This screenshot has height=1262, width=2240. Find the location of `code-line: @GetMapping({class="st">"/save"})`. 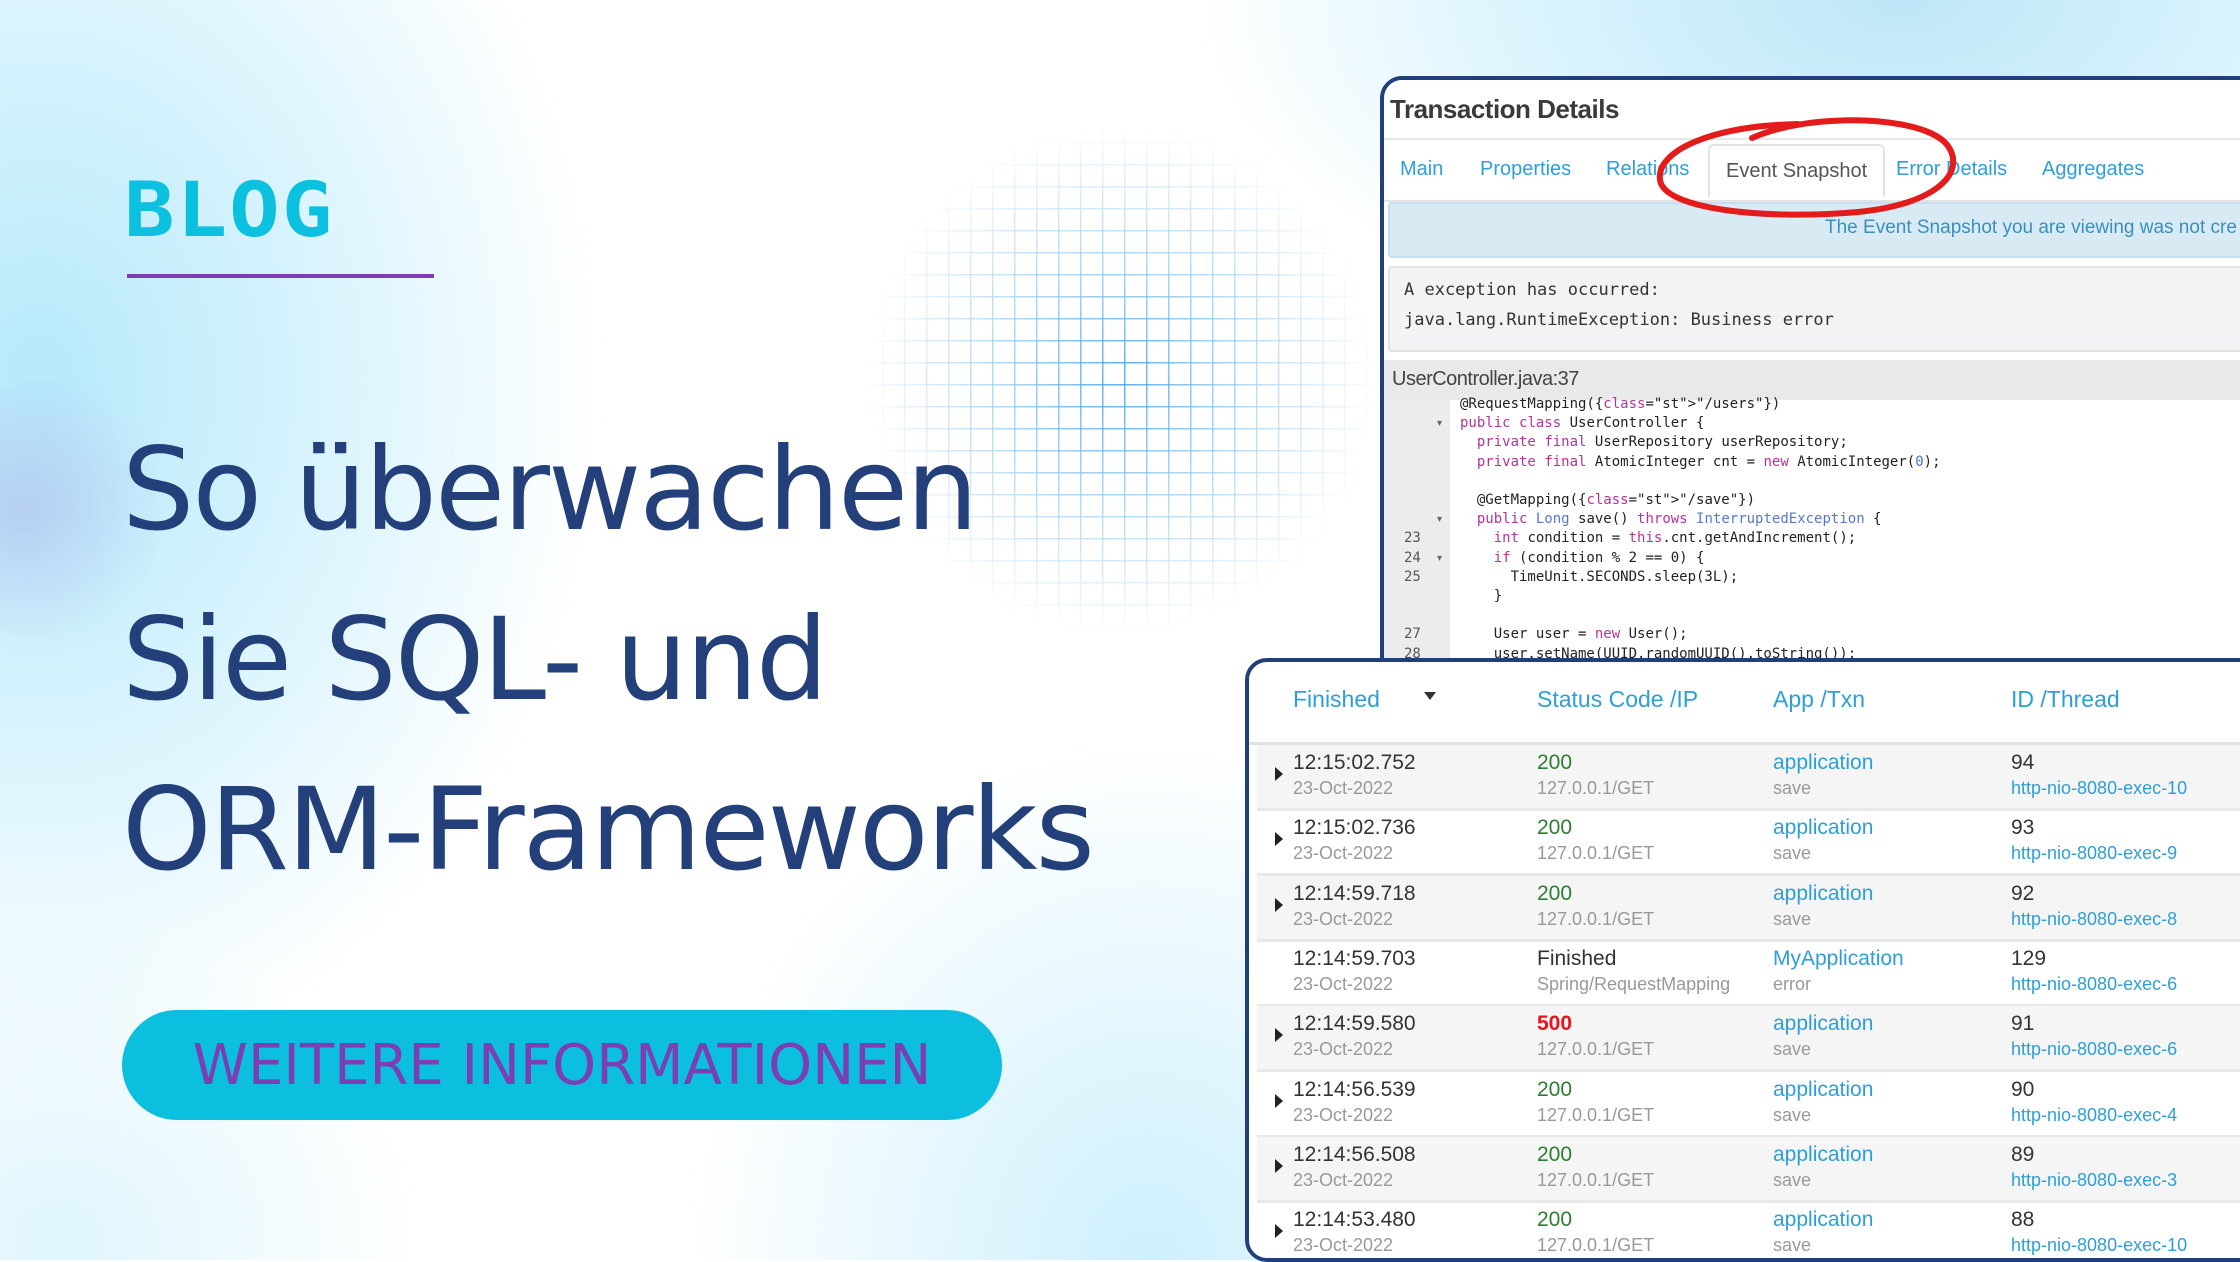

code-line: @GetMapping({class="st">"/save"}) is located at coordinates (1608, 500).